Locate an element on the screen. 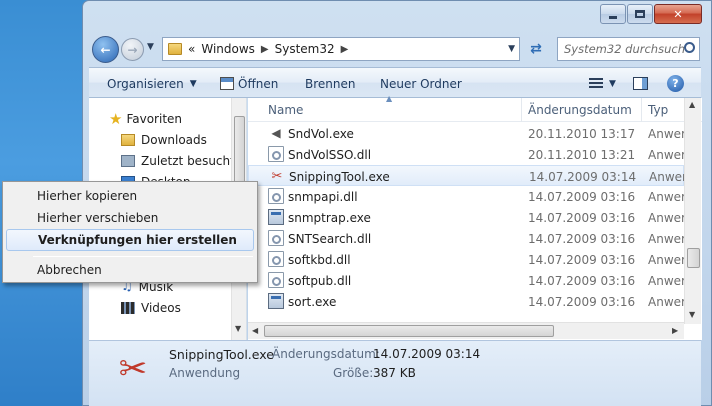  speaker-icon: ◀ is located at coordinates (276, 133).